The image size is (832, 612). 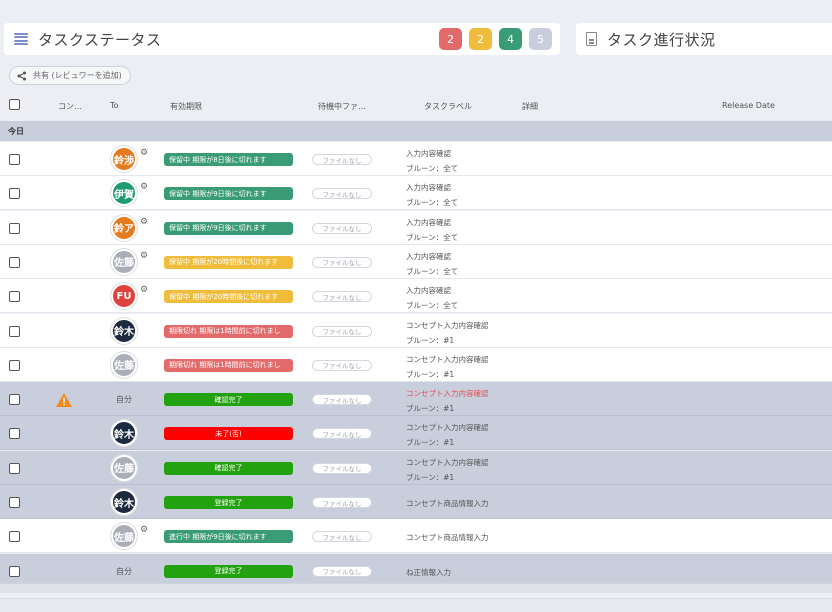 What do you see at coordinates (416, 261) in the screenshot?
I see `table-row: 佐藤 ⚙ 保留中 期限が20時間後に切れます ファイルなし 入力内容確認 ブルーン：全て` at bounding box center [416, 261].